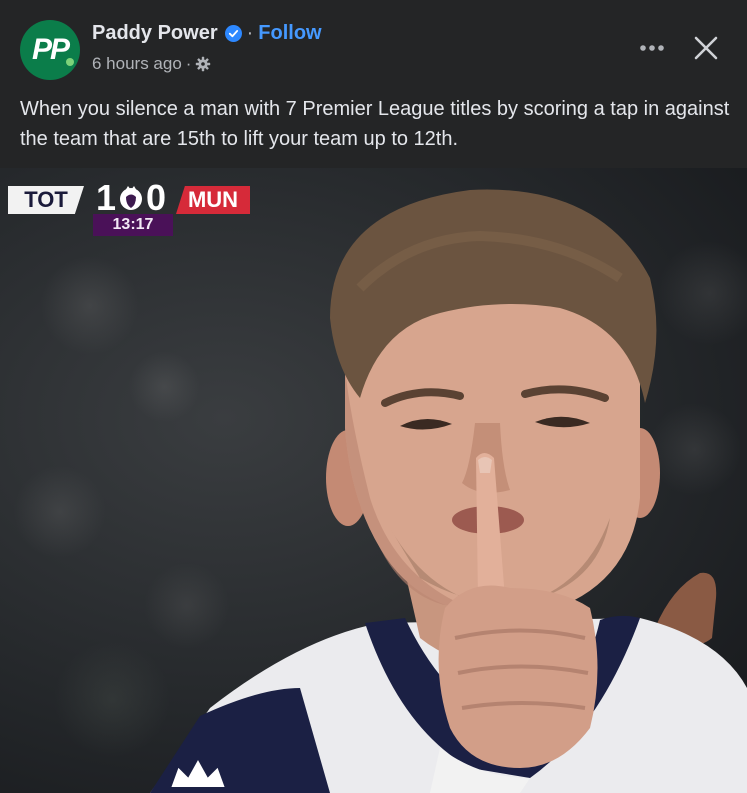 The height and width of the screenshot is (793, 747). I want to click on close-icon, so click(706, 48).